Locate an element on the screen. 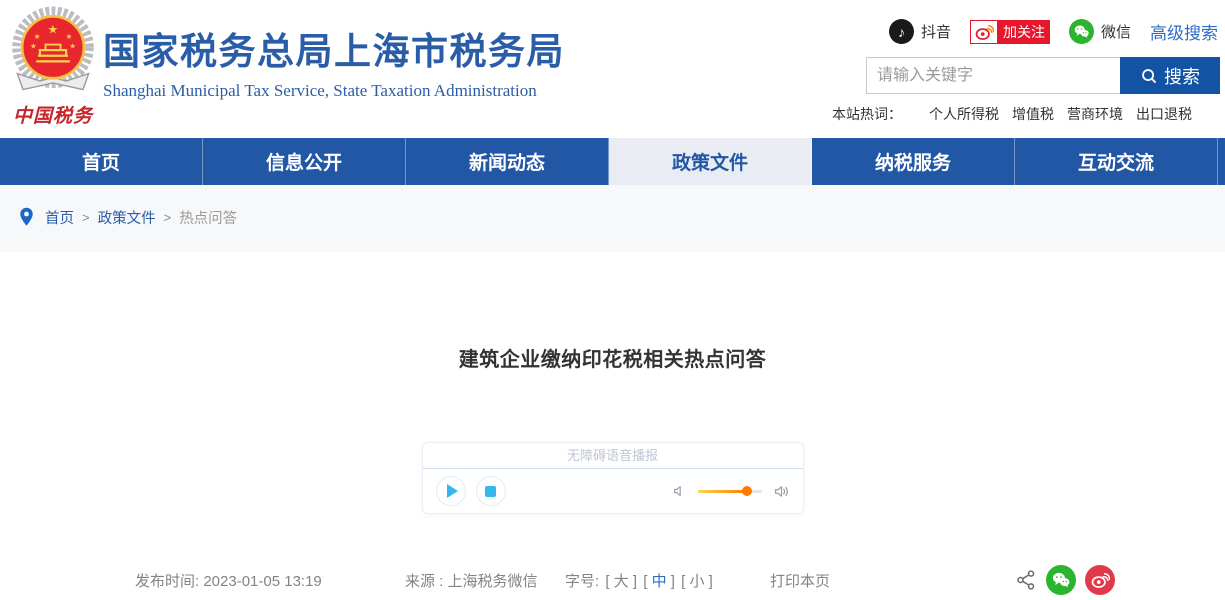 The width and height of the screenshot is (1225, 600). source-label: 来源 : is located at coordinates (424, 581).